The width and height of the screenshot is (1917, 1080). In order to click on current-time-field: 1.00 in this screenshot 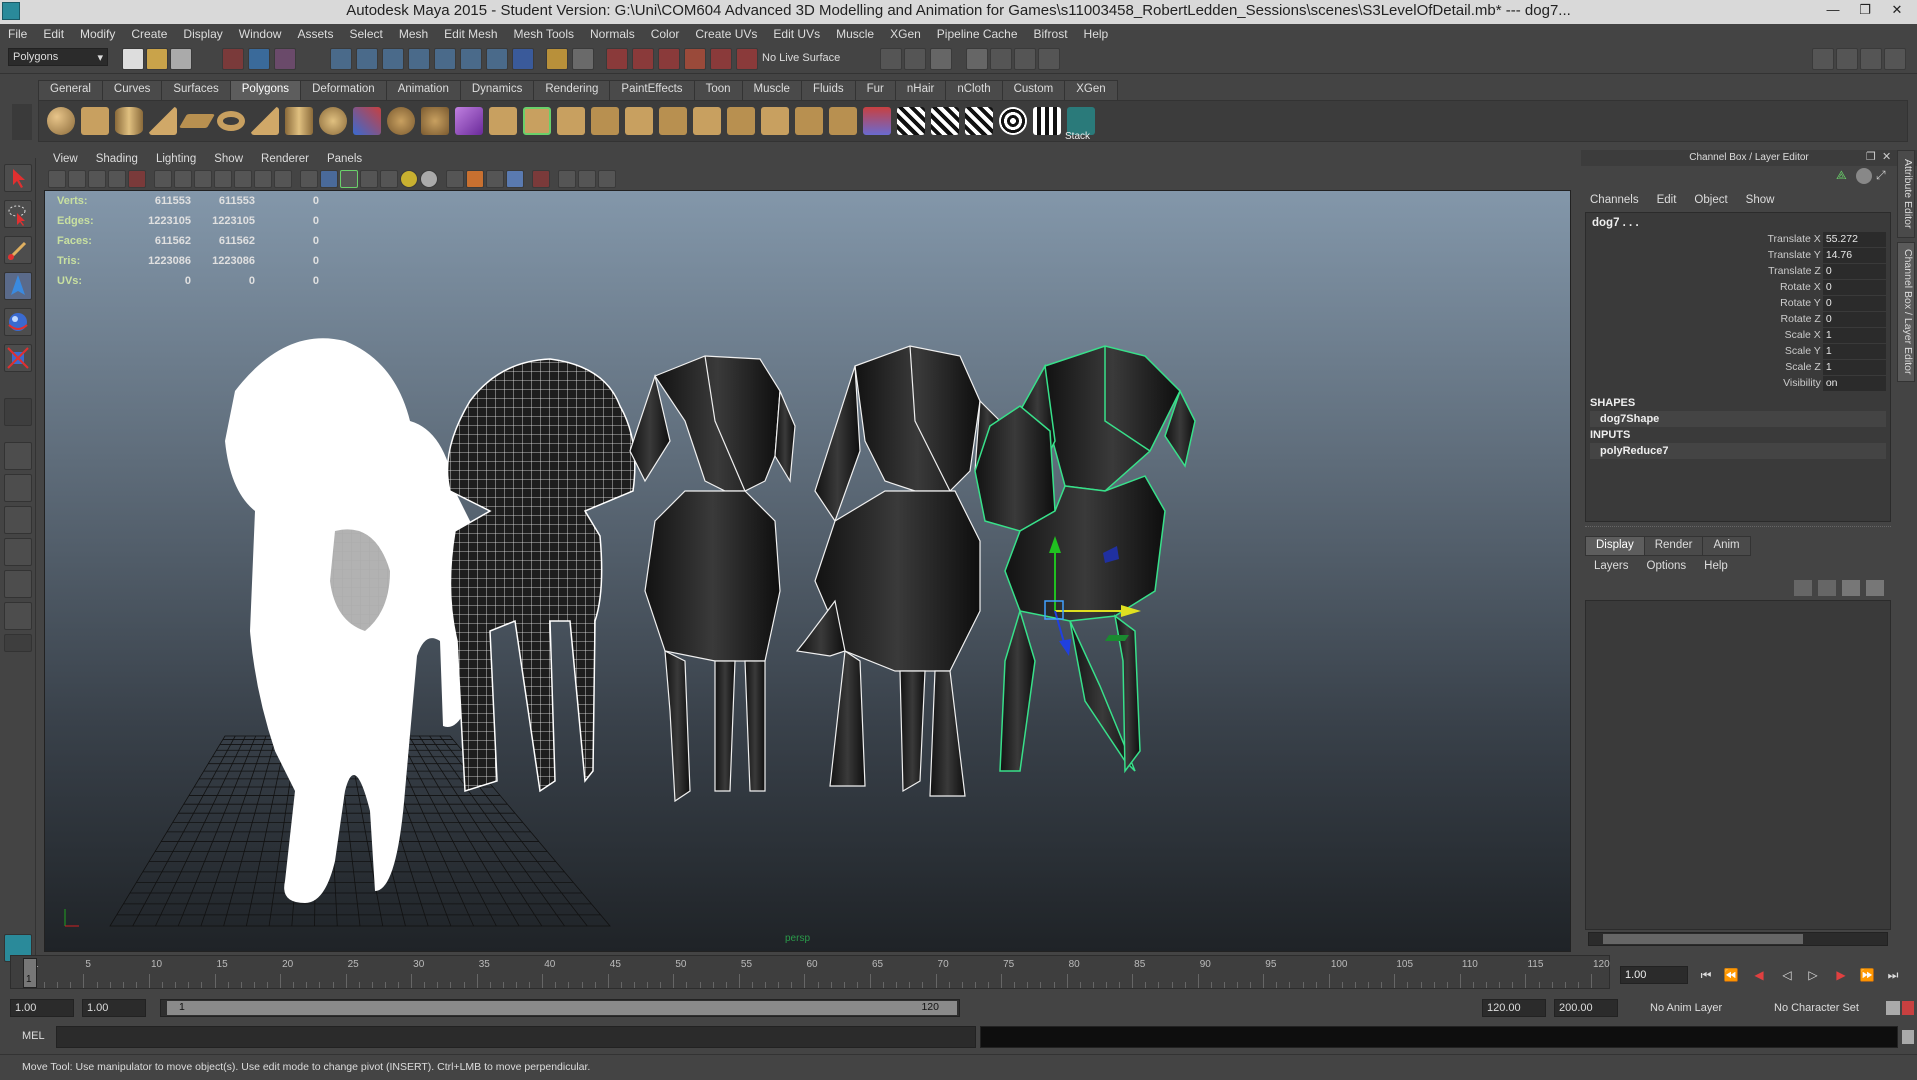, I will do `click(1654, 975)`.